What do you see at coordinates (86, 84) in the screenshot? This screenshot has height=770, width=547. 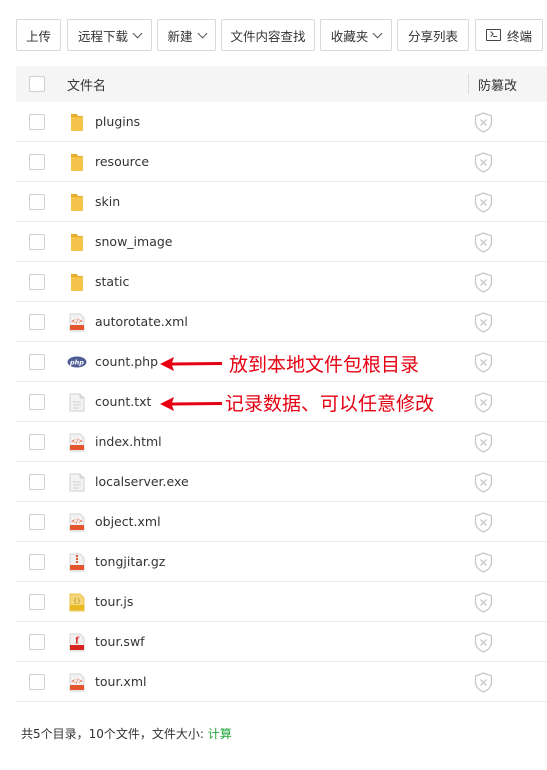 I see `column-header-name: 文件名` at bounding box center [86, 84].